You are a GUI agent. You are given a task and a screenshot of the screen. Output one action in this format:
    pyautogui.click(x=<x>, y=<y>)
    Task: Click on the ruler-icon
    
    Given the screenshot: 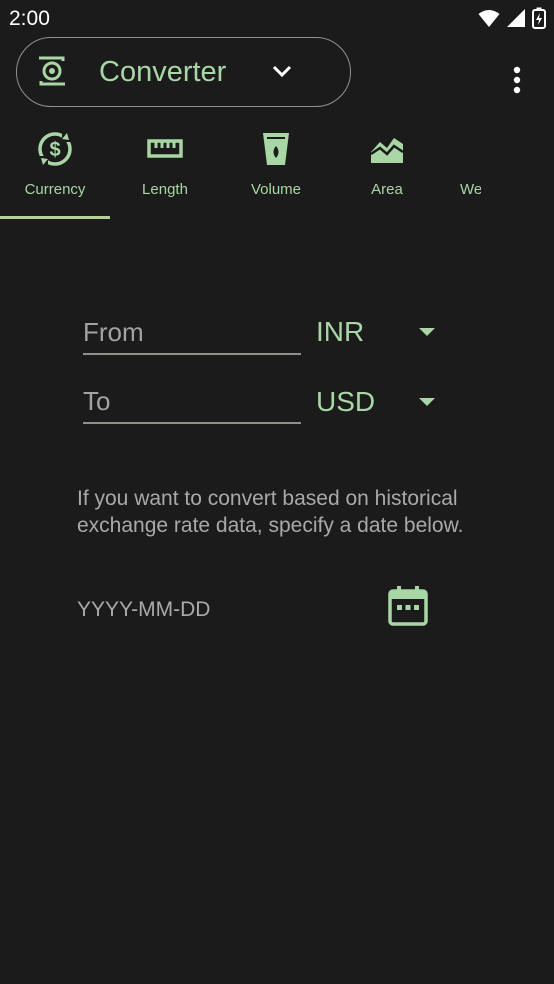 What is the action you would take?
    pyautogui.click(x=165, y=148)
    